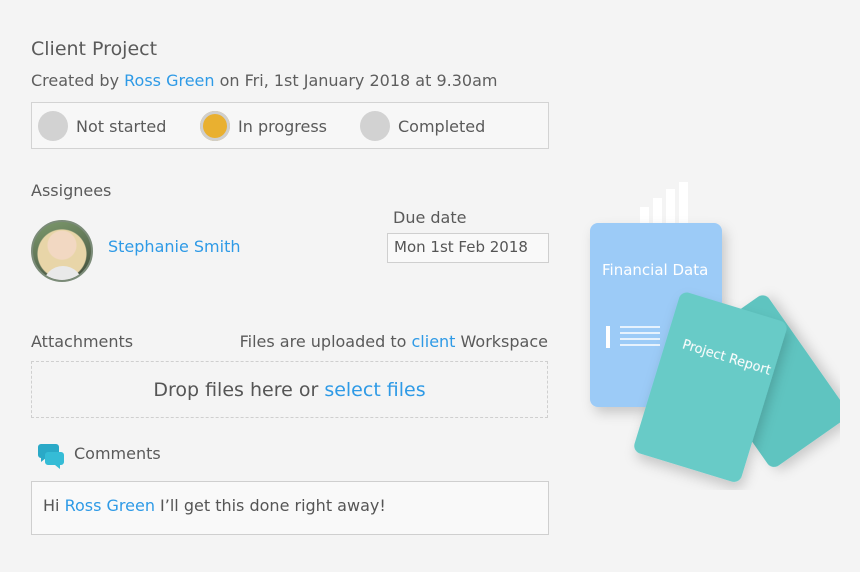  Describe the element at coordinates (468, 248) in the screenshot. I see `due-date-field: Mon 1st Feb 2018` at that location.